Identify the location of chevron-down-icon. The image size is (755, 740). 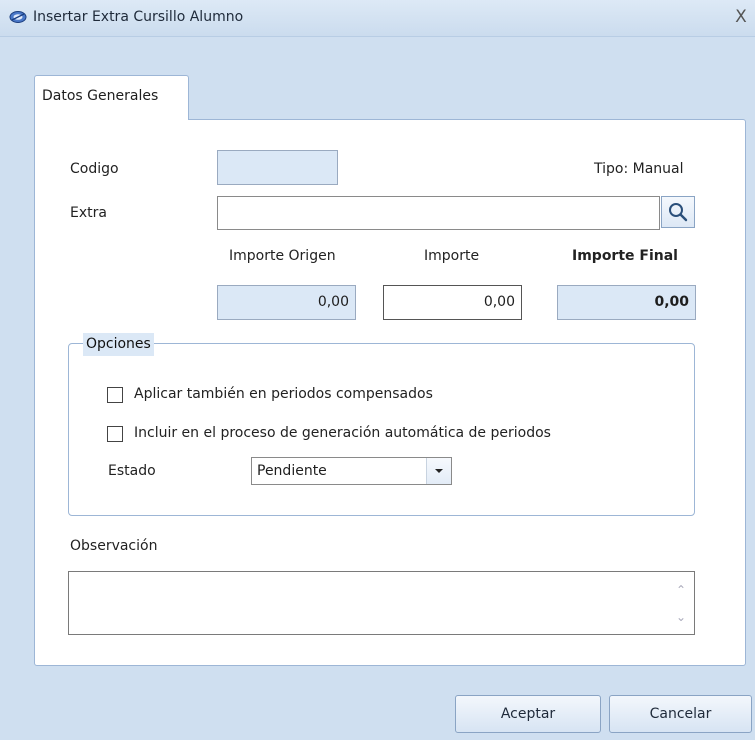
(438, 471).